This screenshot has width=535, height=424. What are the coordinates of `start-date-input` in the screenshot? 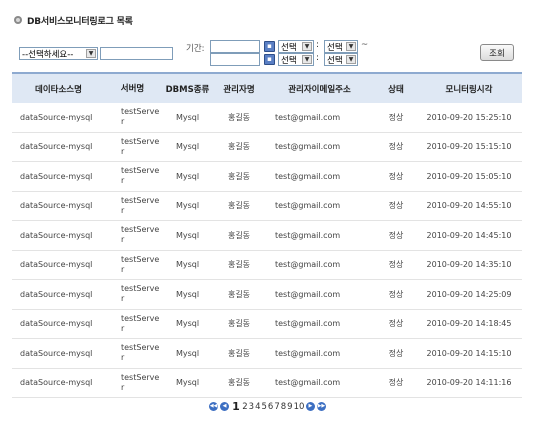 It's located at (235, 46).